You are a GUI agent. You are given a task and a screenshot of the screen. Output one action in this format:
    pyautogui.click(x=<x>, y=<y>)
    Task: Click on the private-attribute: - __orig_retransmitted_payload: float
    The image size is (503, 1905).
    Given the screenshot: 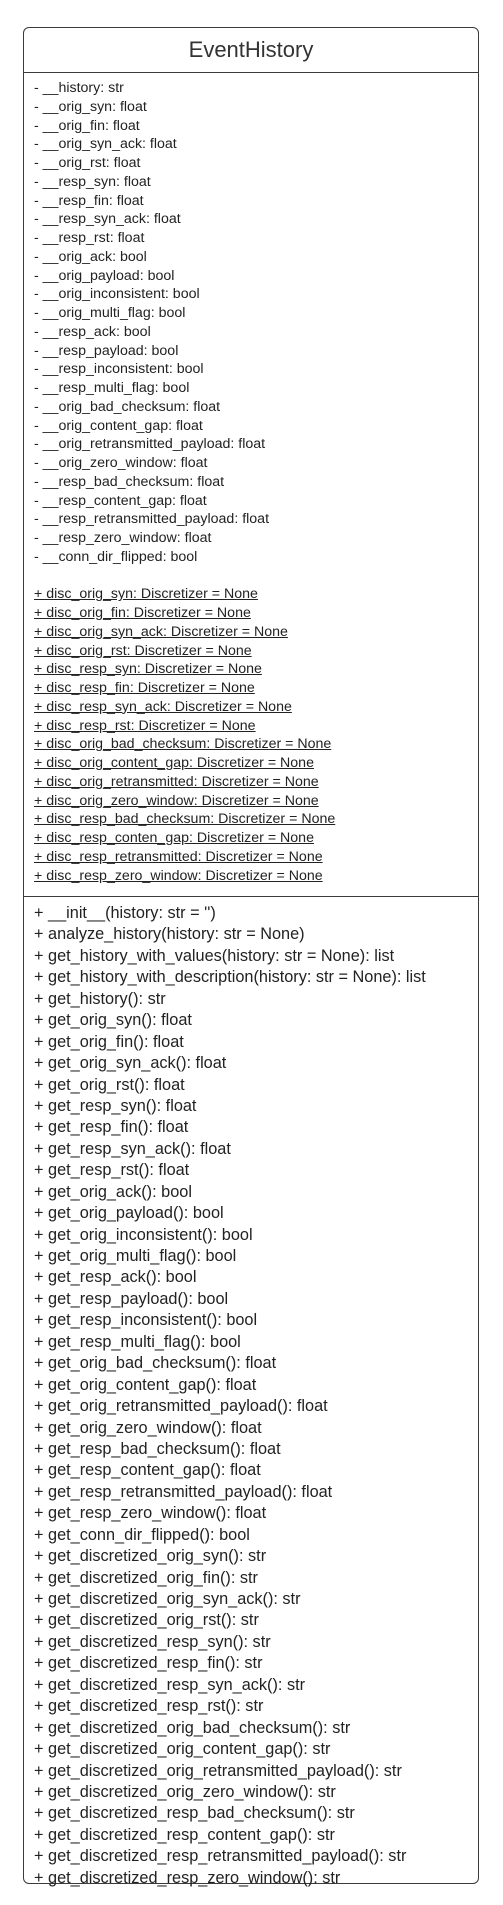 What is the action you would take?
    pyautogui.click(x=150, y=444)
    